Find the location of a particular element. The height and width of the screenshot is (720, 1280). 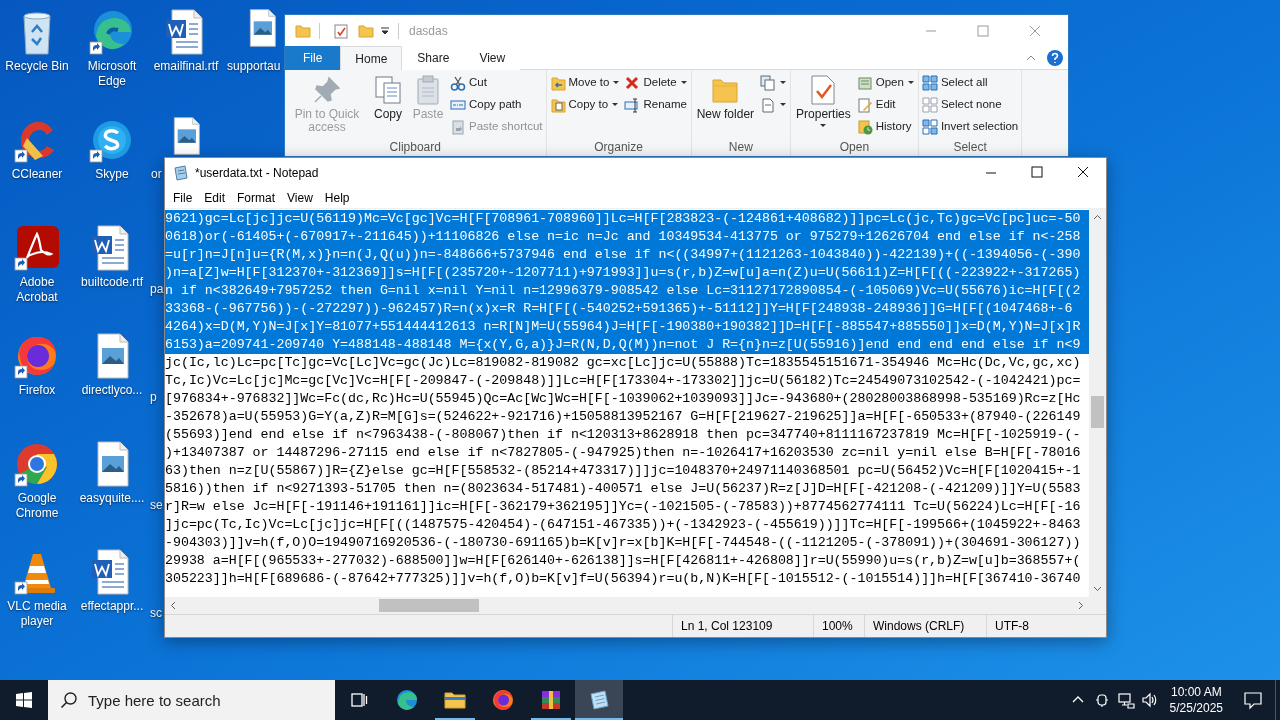

horizontal-scrollbar is located at coordinates (627, 605).